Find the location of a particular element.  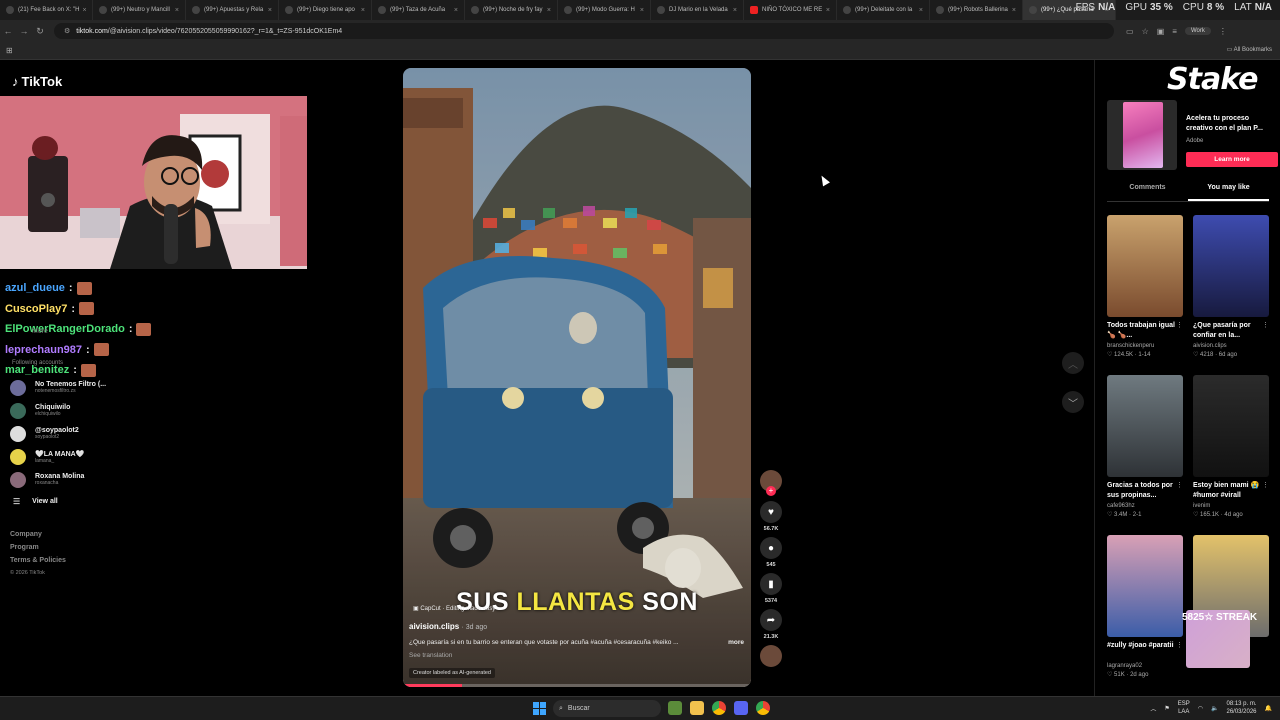

volume-icon: 🔈 is located at coordinates (1214, 708).